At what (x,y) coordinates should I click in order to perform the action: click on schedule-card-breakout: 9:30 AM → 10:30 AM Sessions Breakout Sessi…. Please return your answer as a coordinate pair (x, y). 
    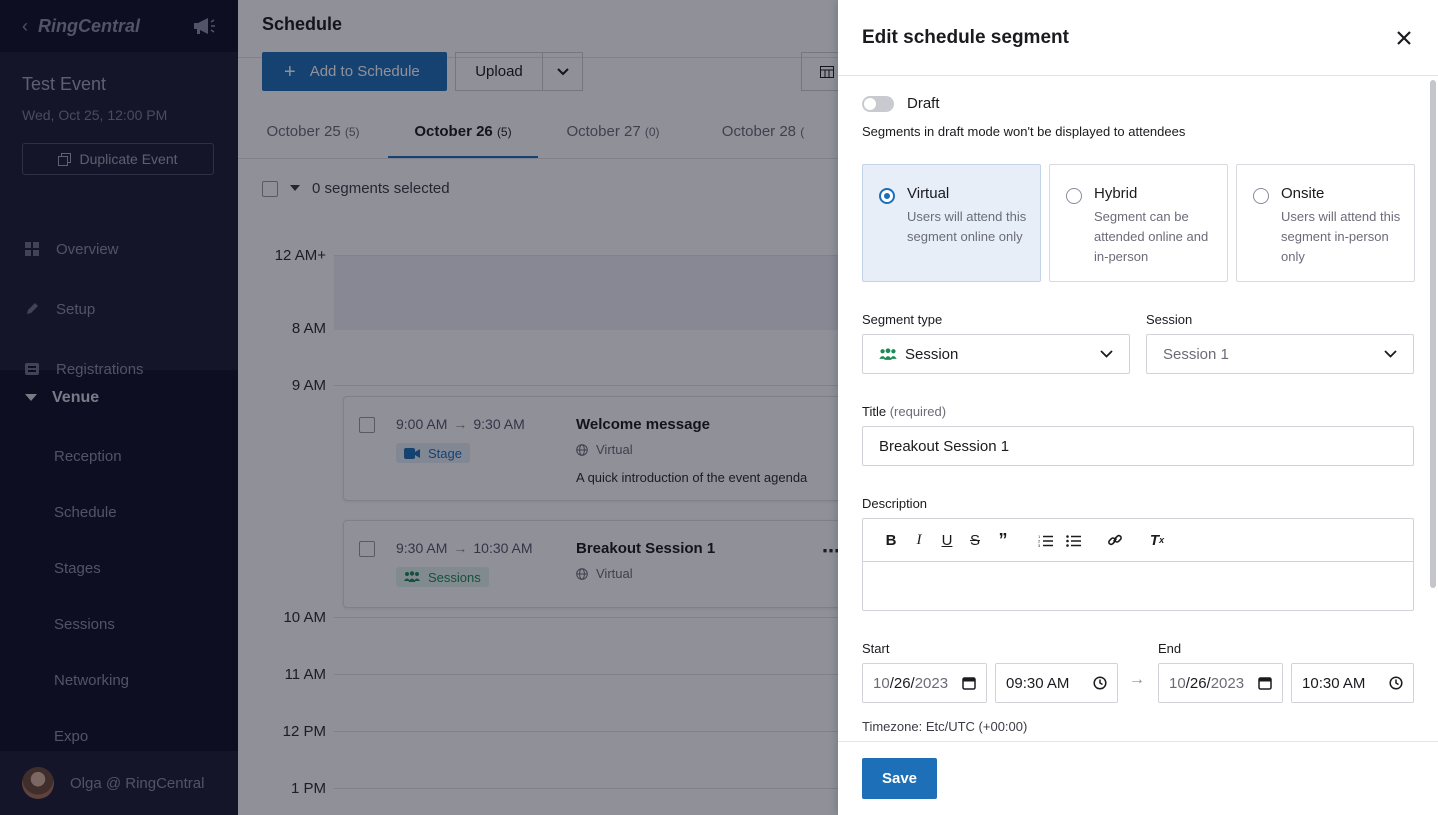
    Looking at the image, I should click on (590, 564).